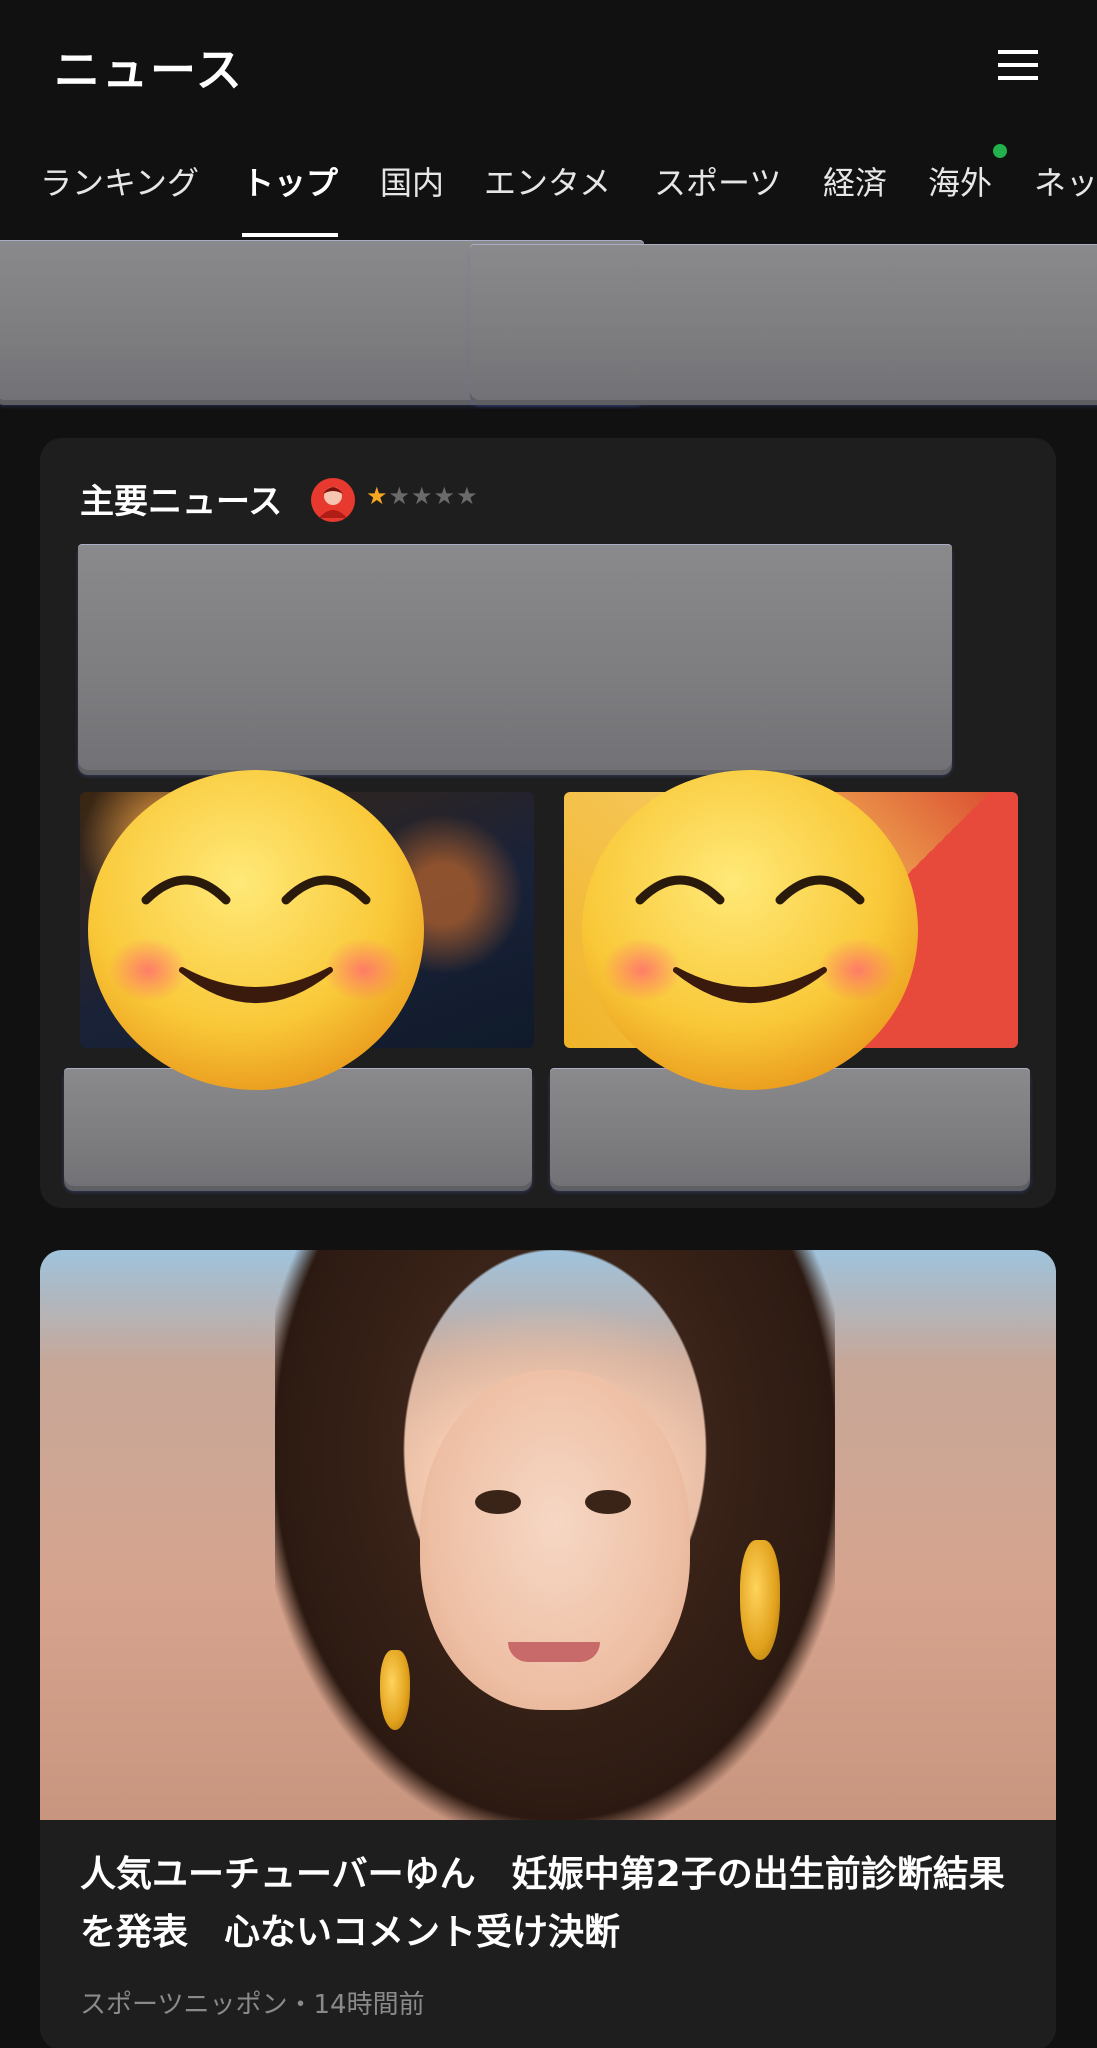 This screenshot has width=1097, height=2048. What do you see at coordinates (149, 70) in the screenshot?
I see `page-title: ニュース` at bounding box center [149, 70].